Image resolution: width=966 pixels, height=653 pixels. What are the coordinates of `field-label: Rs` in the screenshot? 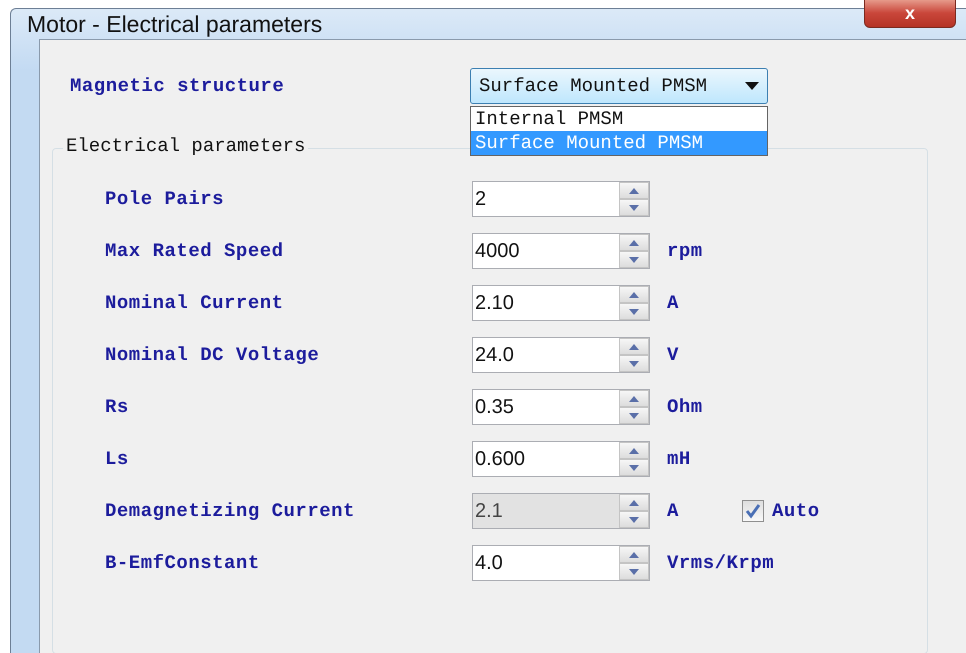 It's located at (117, 407).